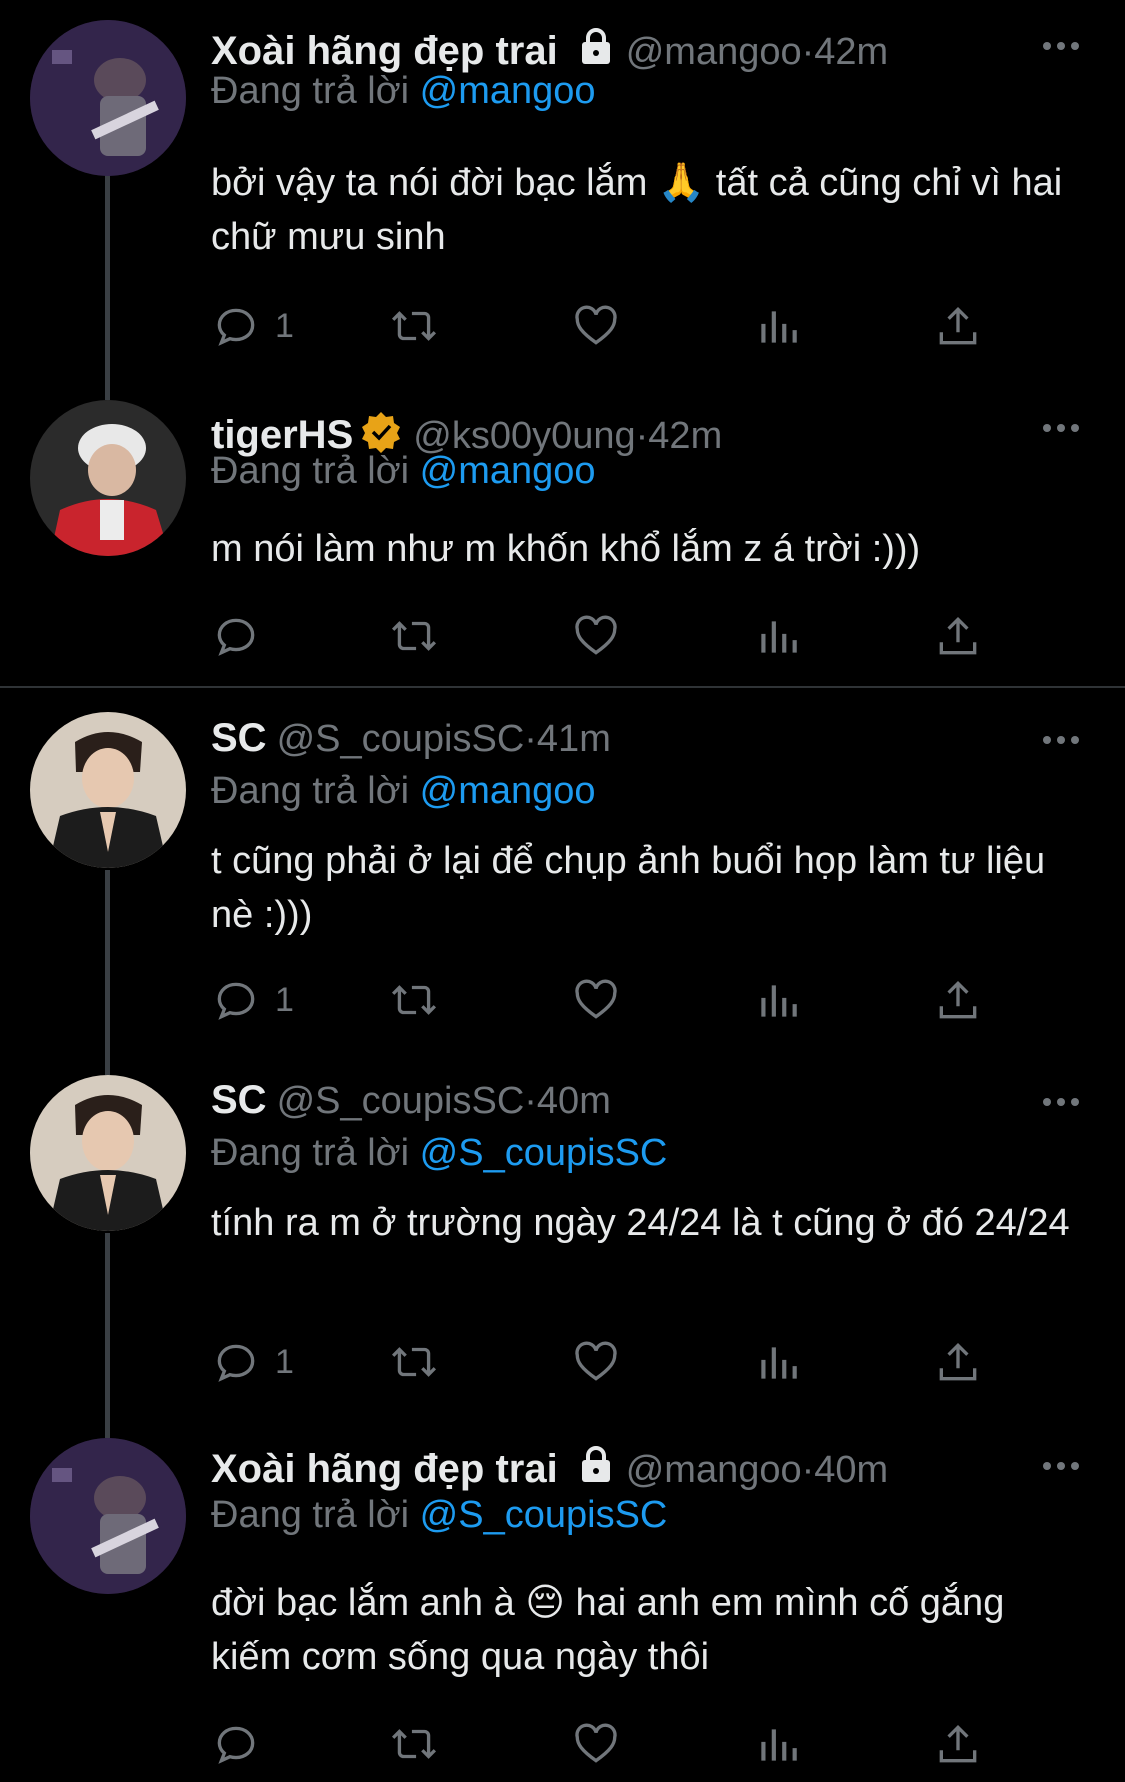  What do you see at coordinates (574, 739) in the screenshot?
I see `timestamp: 41m` at bounding box center [574, 739].